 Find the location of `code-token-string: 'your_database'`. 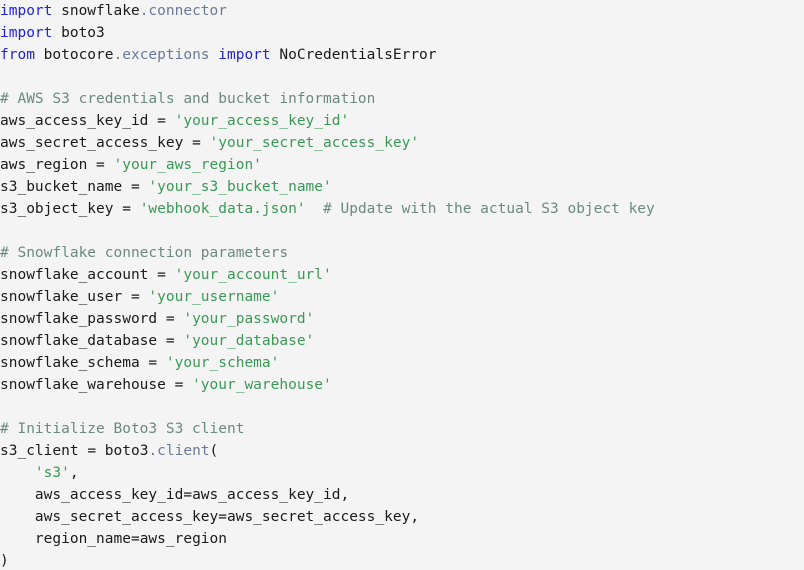

code-token-string: 'your_database' is located at coordinates (249, 341).